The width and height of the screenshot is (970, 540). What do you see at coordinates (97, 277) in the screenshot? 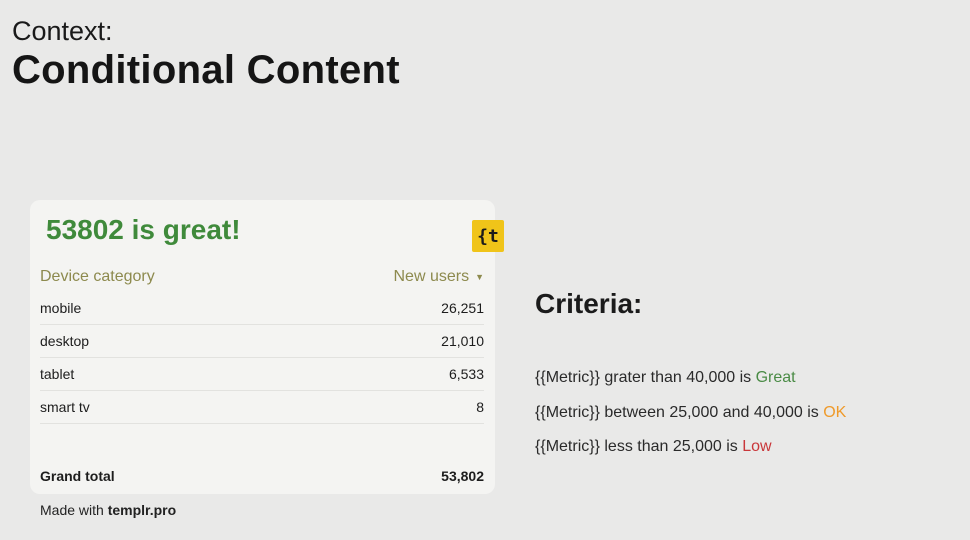
I see `column-header-device-category: Device category` at bounding box center [97, 277].